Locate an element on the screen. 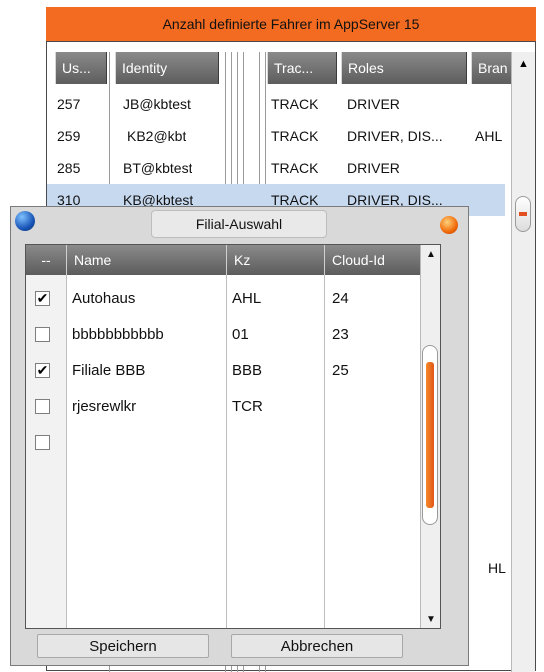 The image size is (544, 672). name-cell: rjesrewlkr is located at coordinates (104, 406).